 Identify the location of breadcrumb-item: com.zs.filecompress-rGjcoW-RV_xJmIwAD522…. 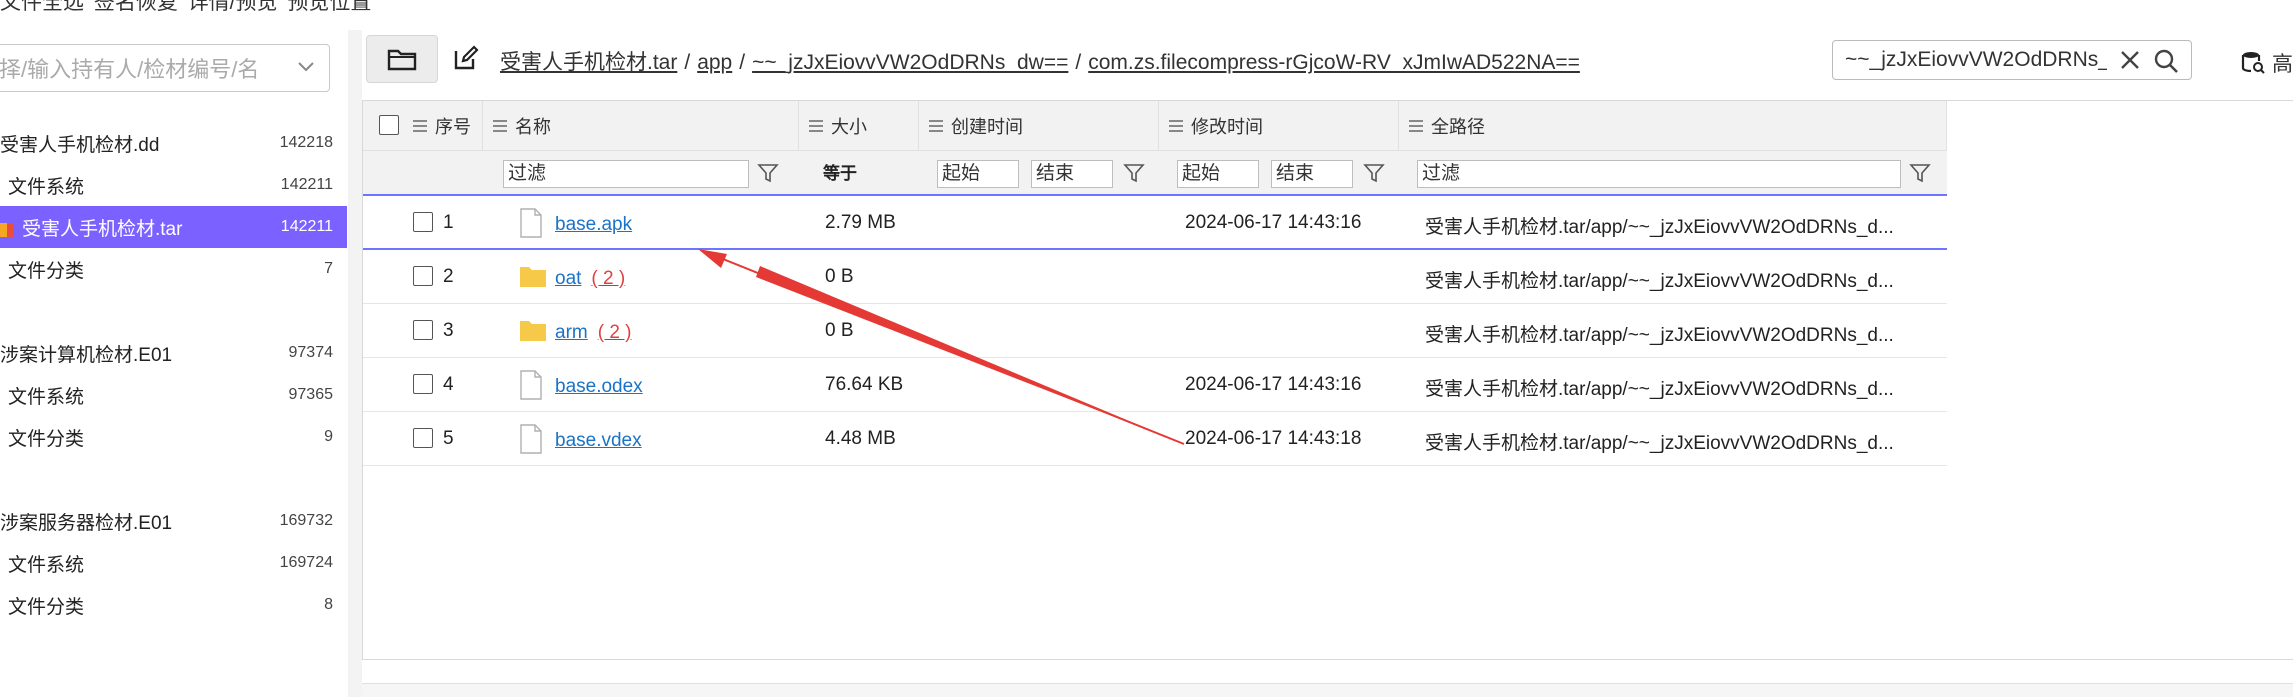
(1334, 62).